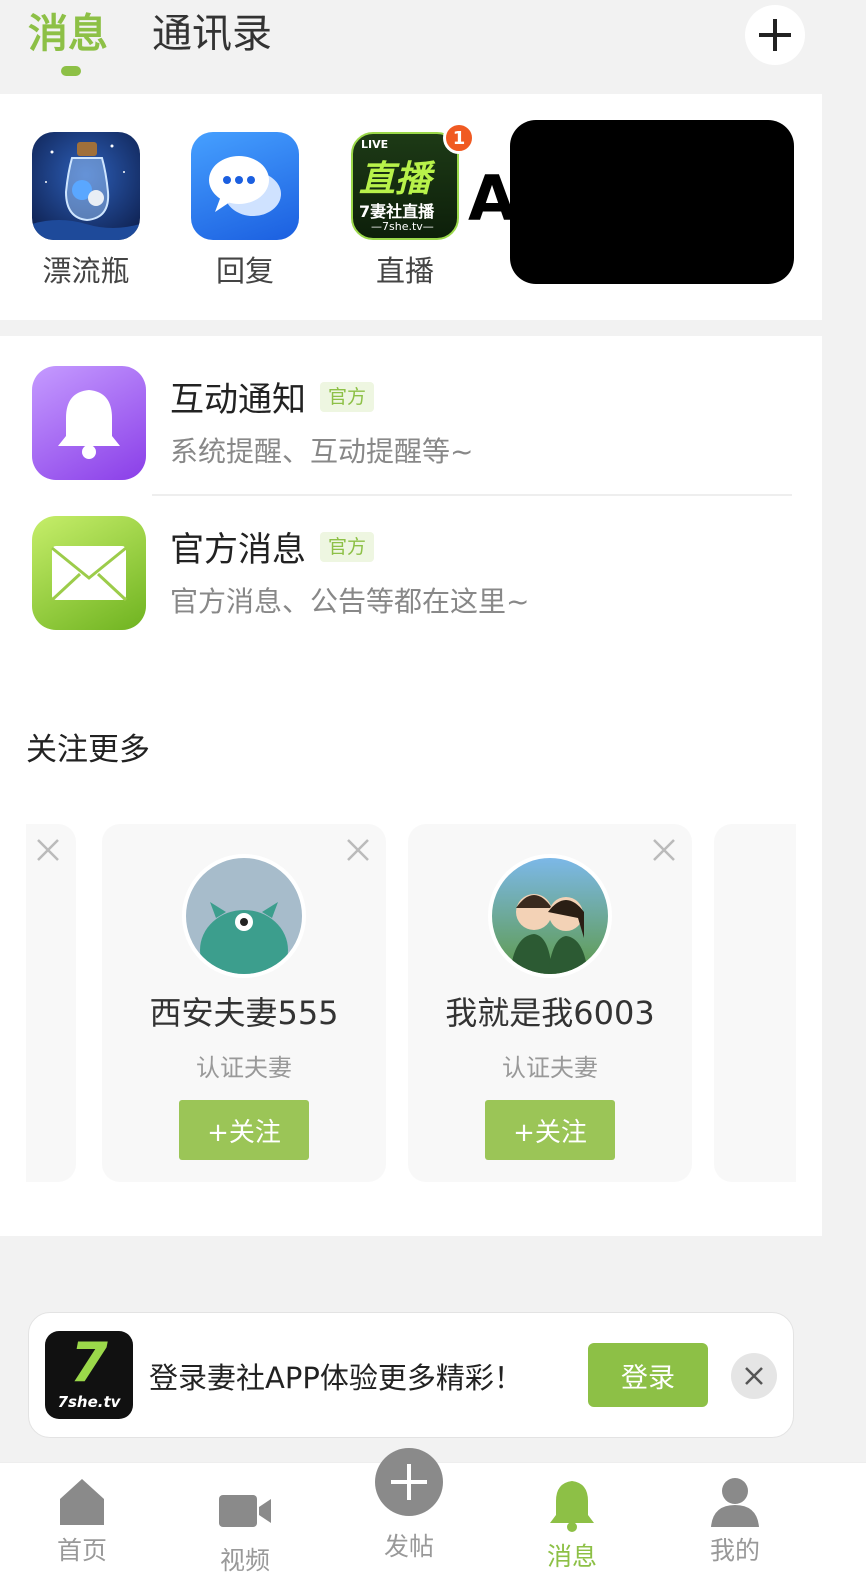 The height and width of the screenshot is (1592, 866). I want to click on redacted-mark: A, so click(492, 198).